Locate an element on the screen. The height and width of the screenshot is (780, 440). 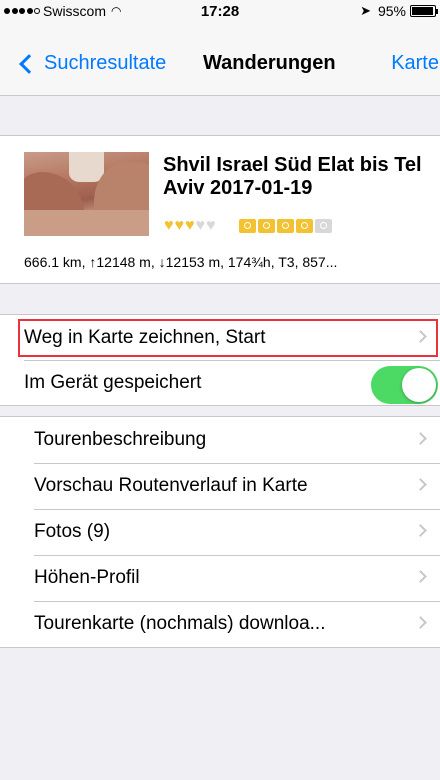
heart-rating: ♥ ♥ ♥ ♥ ♥ is located at coordinates (190, 226).